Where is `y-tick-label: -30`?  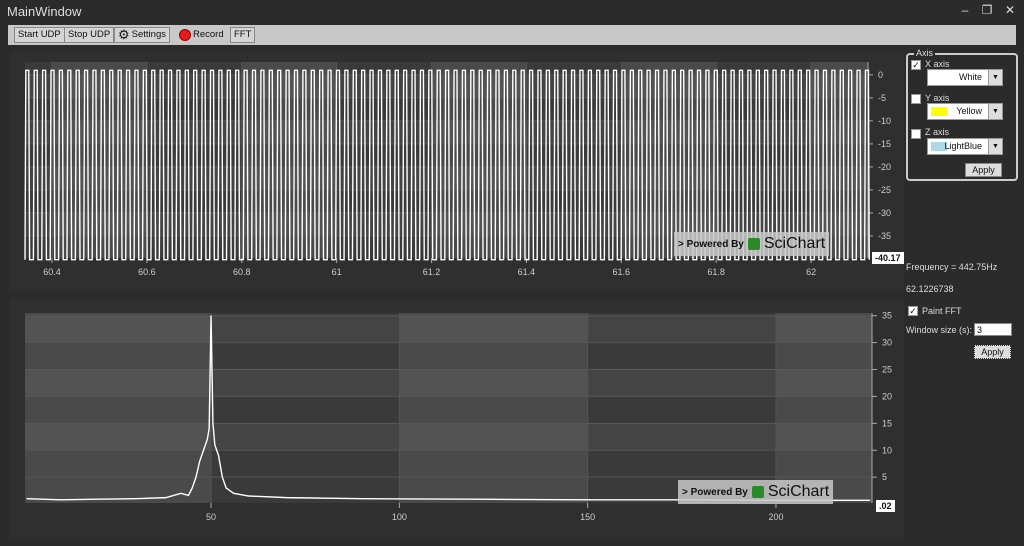 y-tick-label: -30 is located at coordinates (884, 213).